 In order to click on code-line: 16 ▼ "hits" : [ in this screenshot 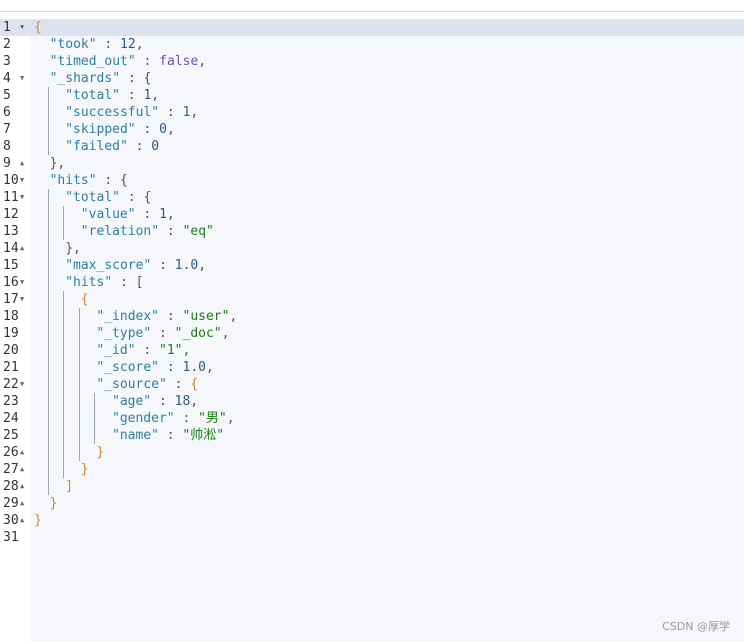, I will do `click(372, 282)`.